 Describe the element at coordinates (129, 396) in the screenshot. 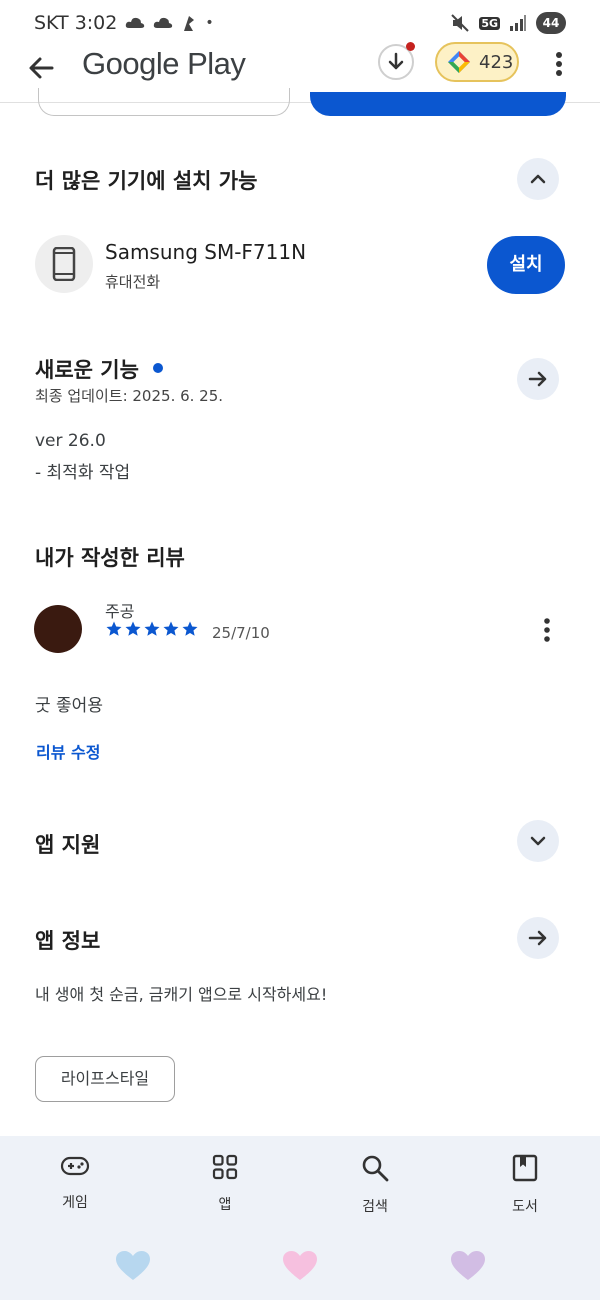

I see `last-updated: 최종 업데이트: 2025. 6. 25.` at that location.